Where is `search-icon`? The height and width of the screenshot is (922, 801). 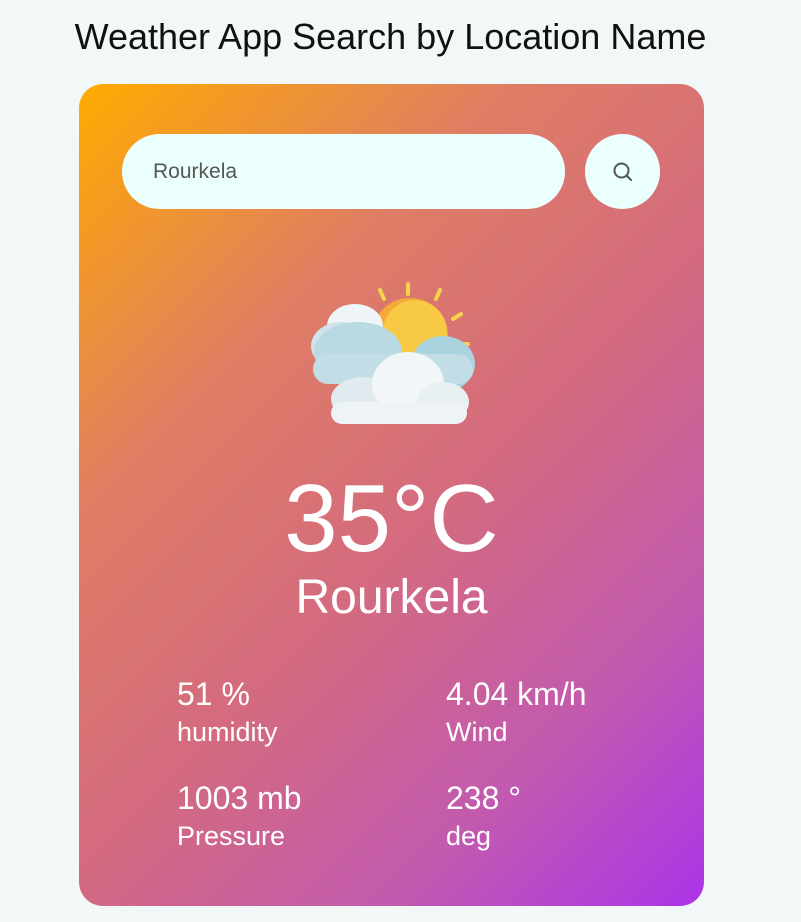 search-icon is located at coordinates (622, 171).